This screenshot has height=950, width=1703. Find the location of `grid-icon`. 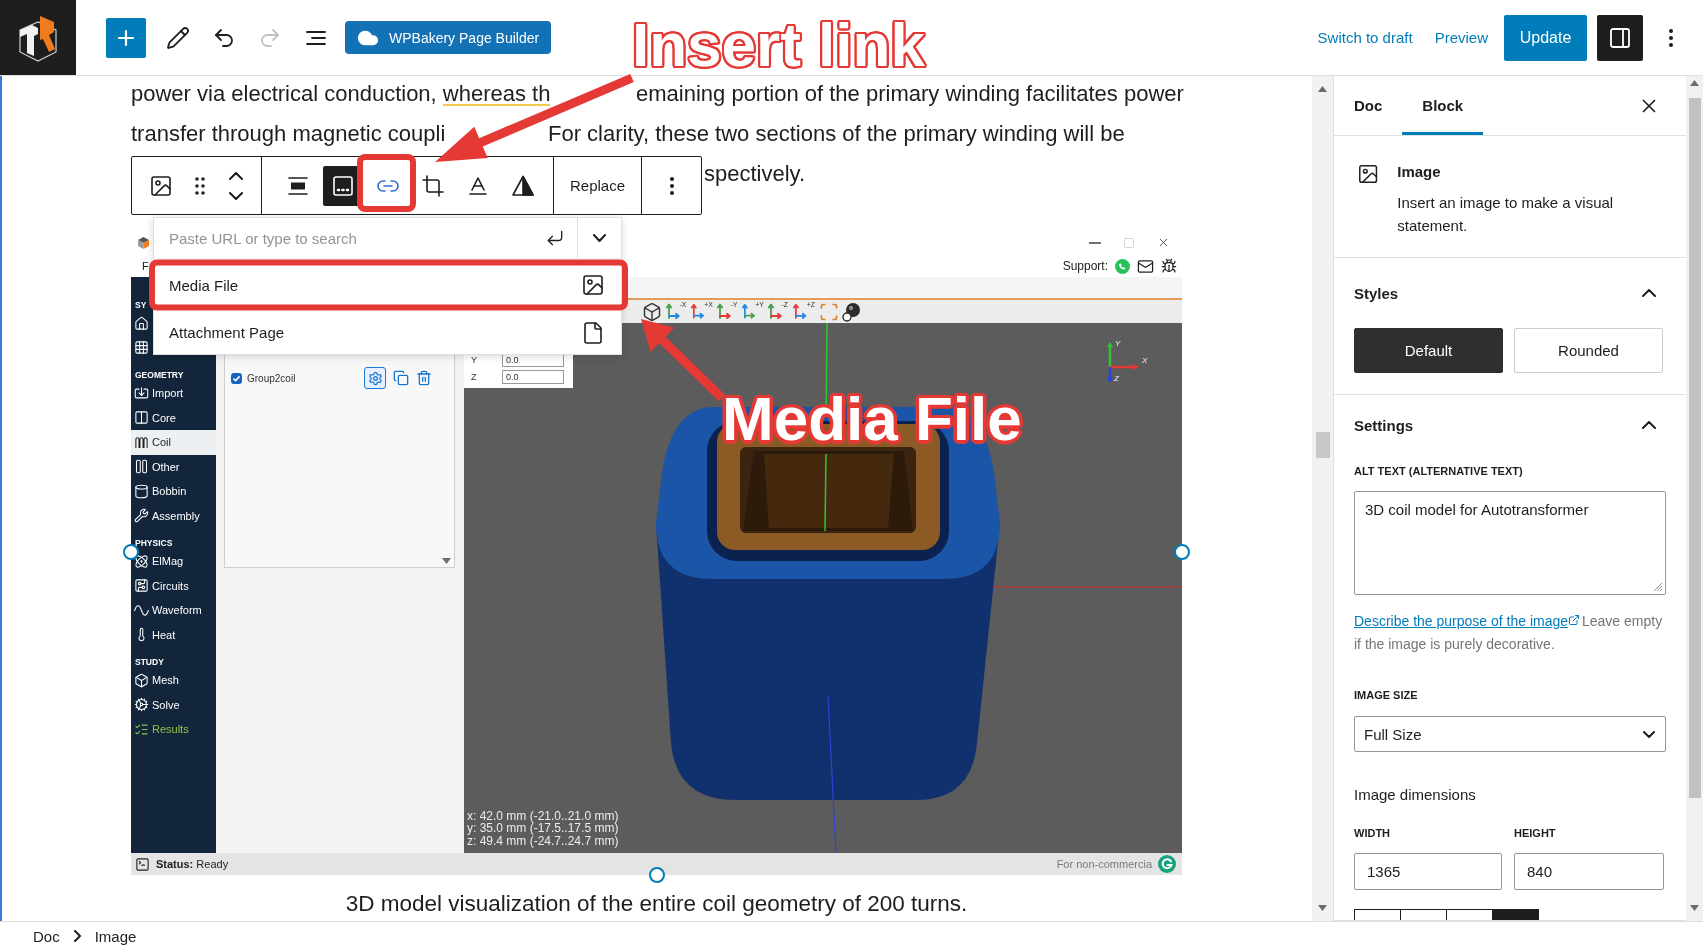

grid-icon is located at coordinates (141, 348).